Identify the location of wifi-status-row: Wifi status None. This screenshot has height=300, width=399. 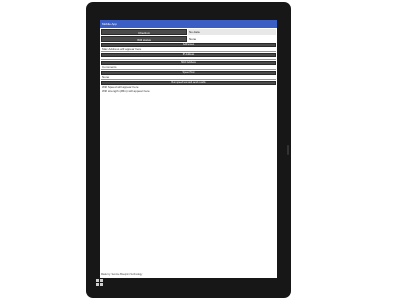
(188, 39).